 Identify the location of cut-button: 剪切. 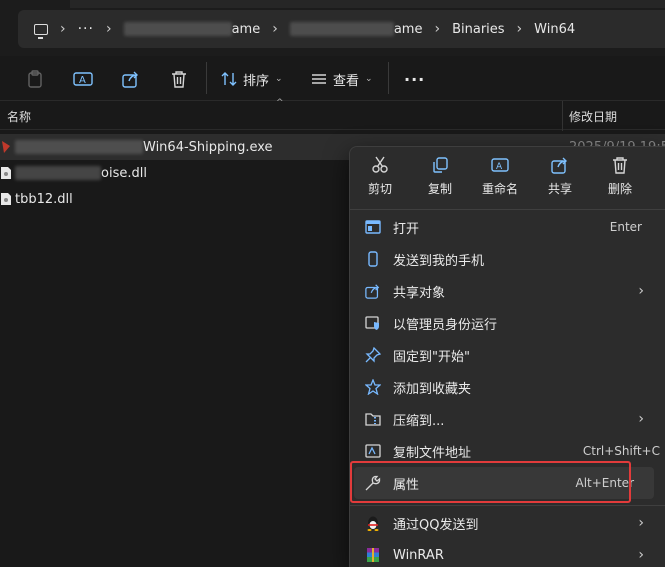
(380, 176).